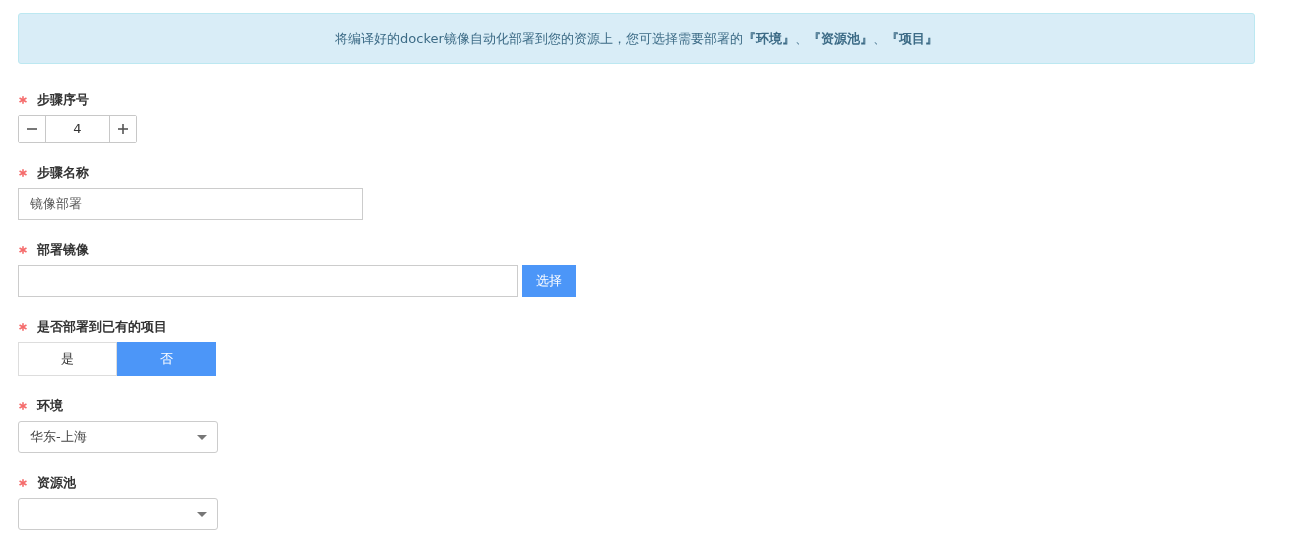 Image resolution: width=1296 pixels, height=542 pixels. I want to click on notice-text: 将编译好的docker镜像自动化部署到您的资源上，您可选择需要部署的『环境』、『资源池』、『项目』, so click(636, 38).